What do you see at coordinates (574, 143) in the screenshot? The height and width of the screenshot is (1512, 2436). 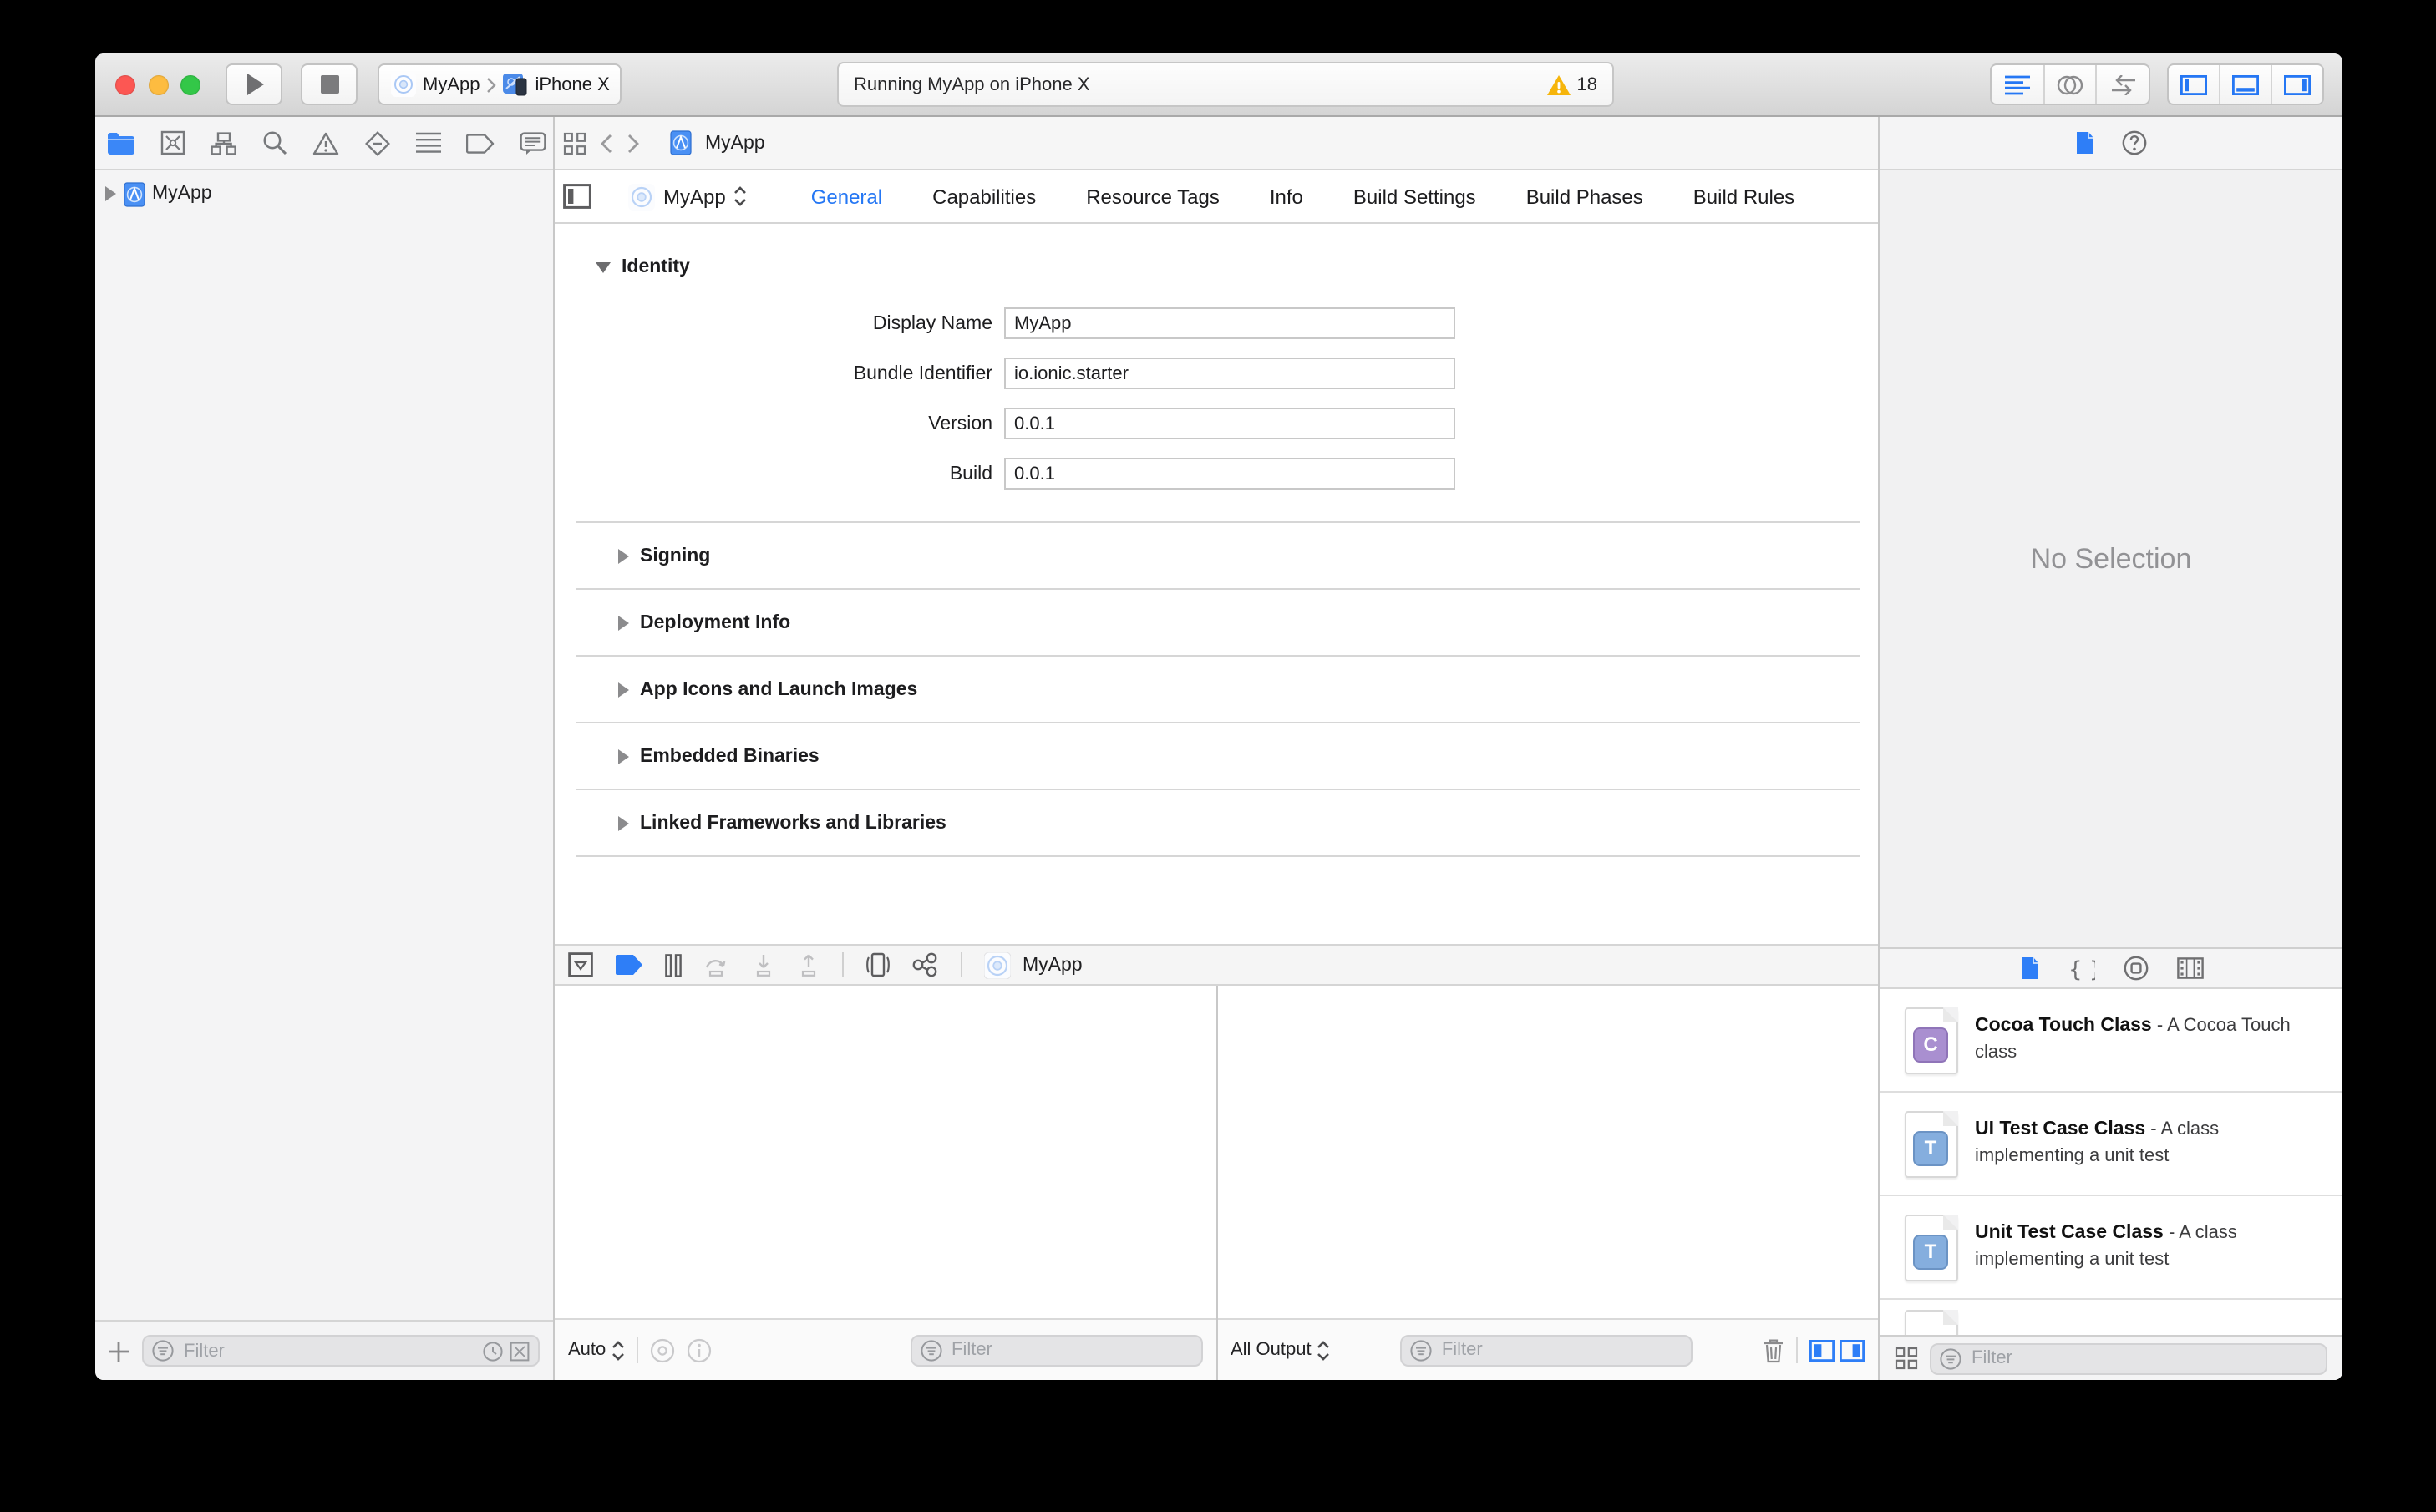 I see `related-items-icon` at bounding box center [574, 143].